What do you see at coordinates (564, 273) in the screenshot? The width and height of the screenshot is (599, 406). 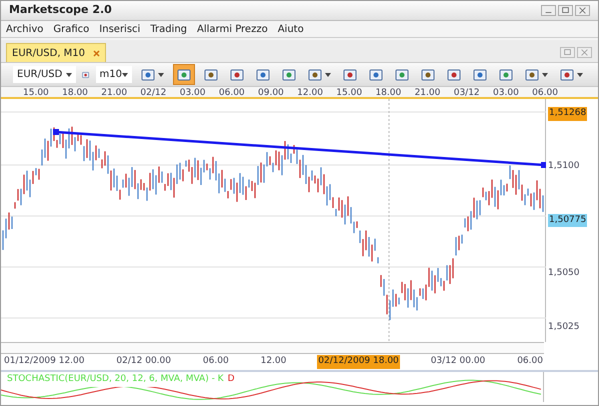 I see `price-label: 1,5050` at bounding box center [564, 273].